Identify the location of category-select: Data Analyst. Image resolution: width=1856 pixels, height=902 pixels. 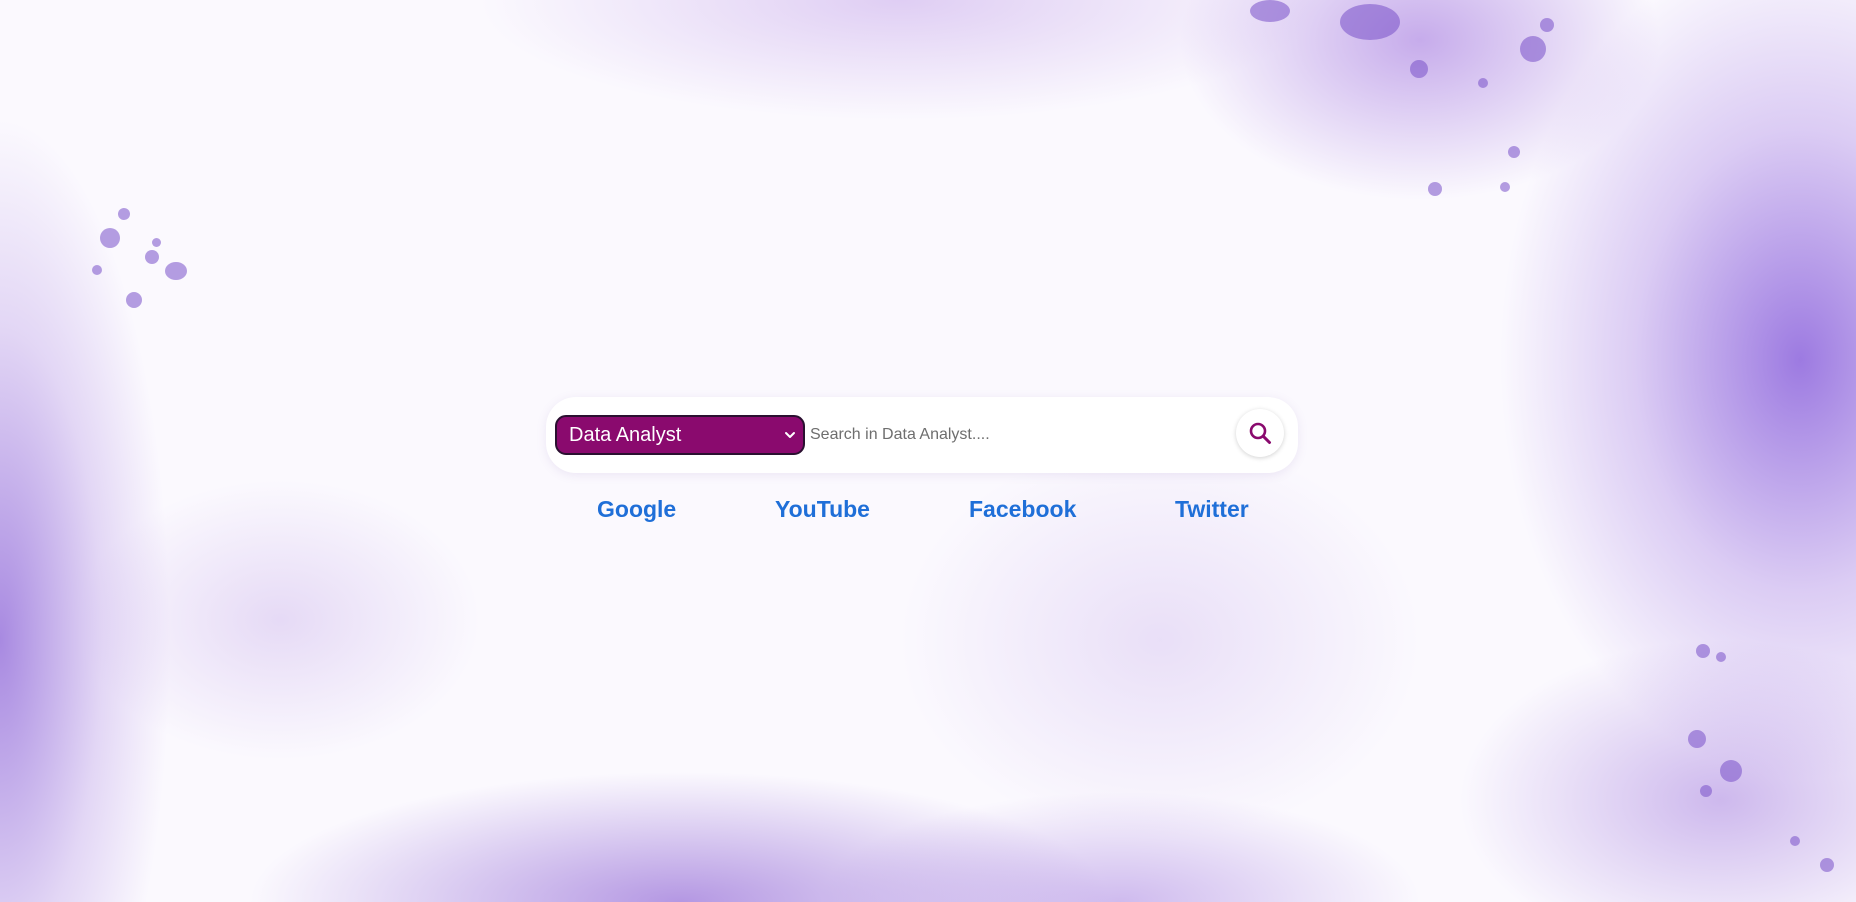
(680, 435).